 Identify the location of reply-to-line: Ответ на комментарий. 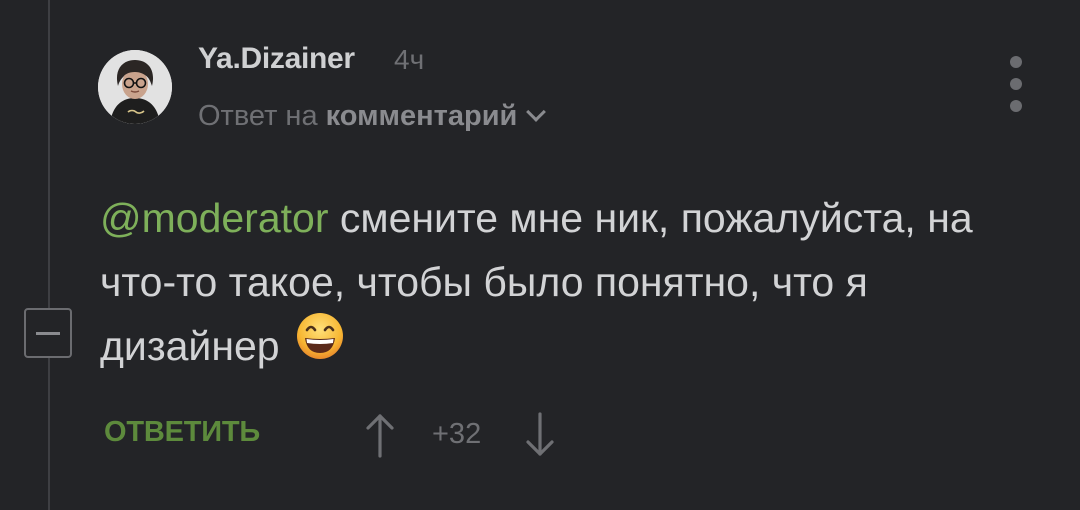
(372, 116).